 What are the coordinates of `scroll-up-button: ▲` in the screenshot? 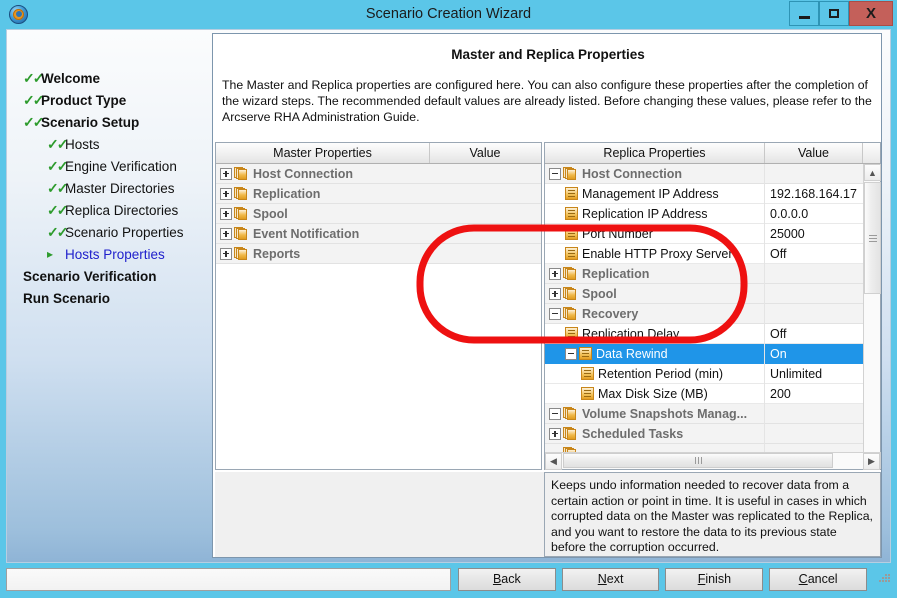 It's located at (872, 172).